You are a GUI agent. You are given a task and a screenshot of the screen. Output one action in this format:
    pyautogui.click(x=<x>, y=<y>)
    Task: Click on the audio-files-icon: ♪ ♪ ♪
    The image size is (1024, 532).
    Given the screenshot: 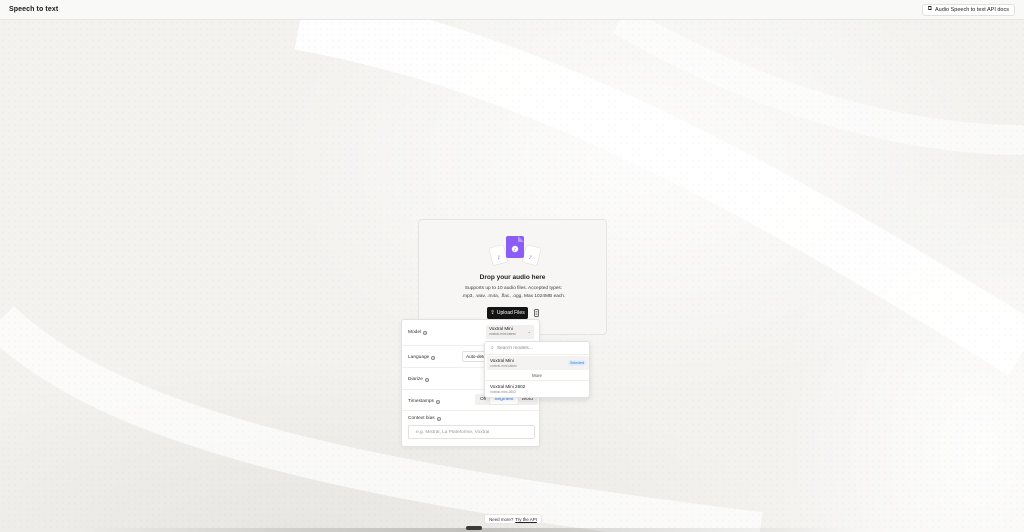 What is the action you would take?
    pyautogui.click(x=515, y=251)
    